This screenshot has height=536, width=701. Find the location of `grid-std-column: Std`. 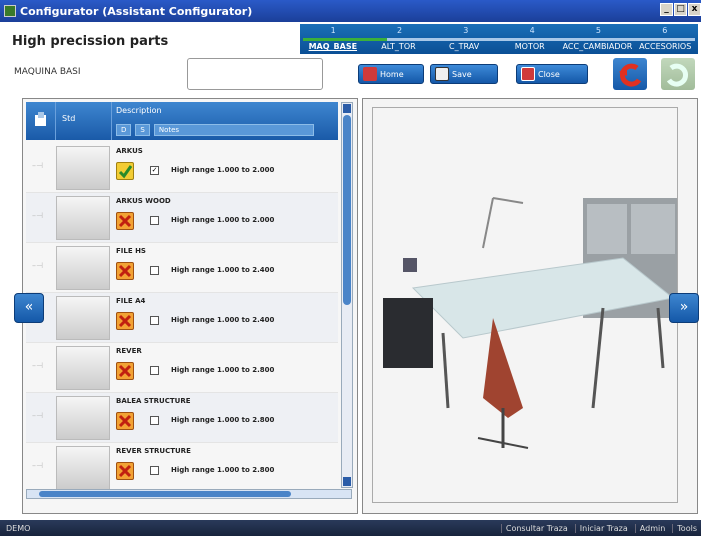

grid-std-column: Std is located at coordinates (84, 121).